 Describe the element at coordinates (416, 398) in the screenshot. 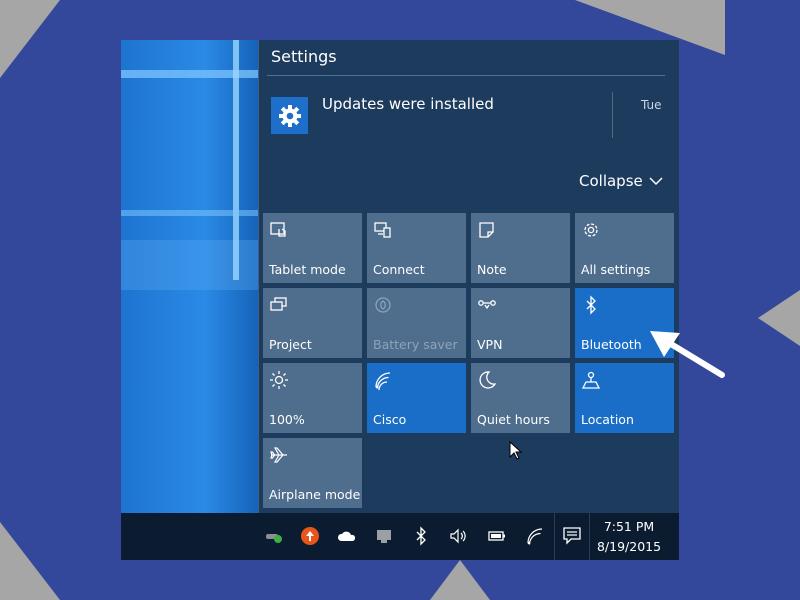

I see `tile-wifi-cisco: Cisco` at that location.